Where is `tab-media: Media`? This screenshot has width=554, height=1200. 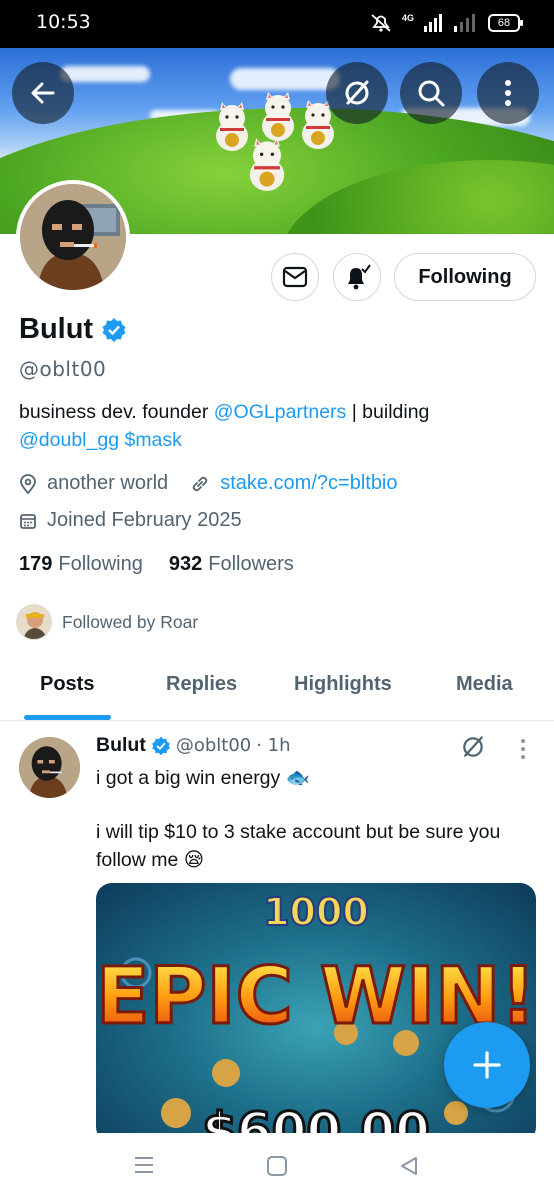 tab-media: Media is located at coordinates (484, 684).